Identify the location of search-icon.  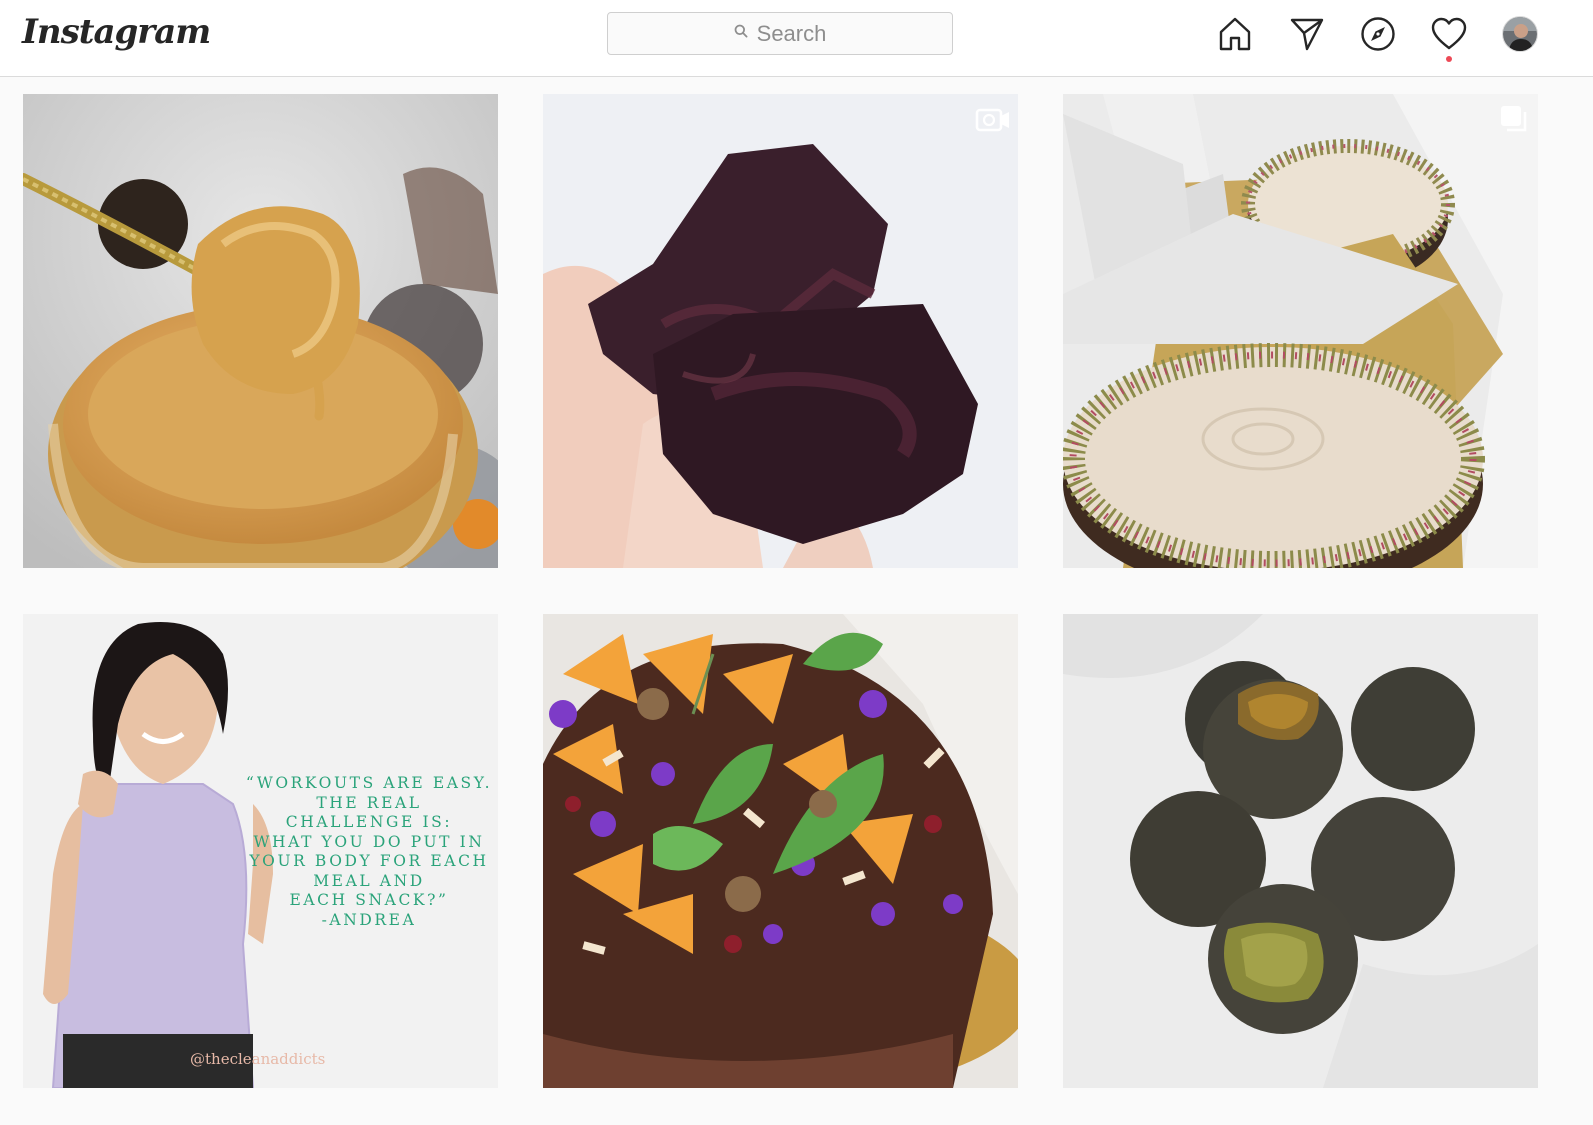
(741, 33).